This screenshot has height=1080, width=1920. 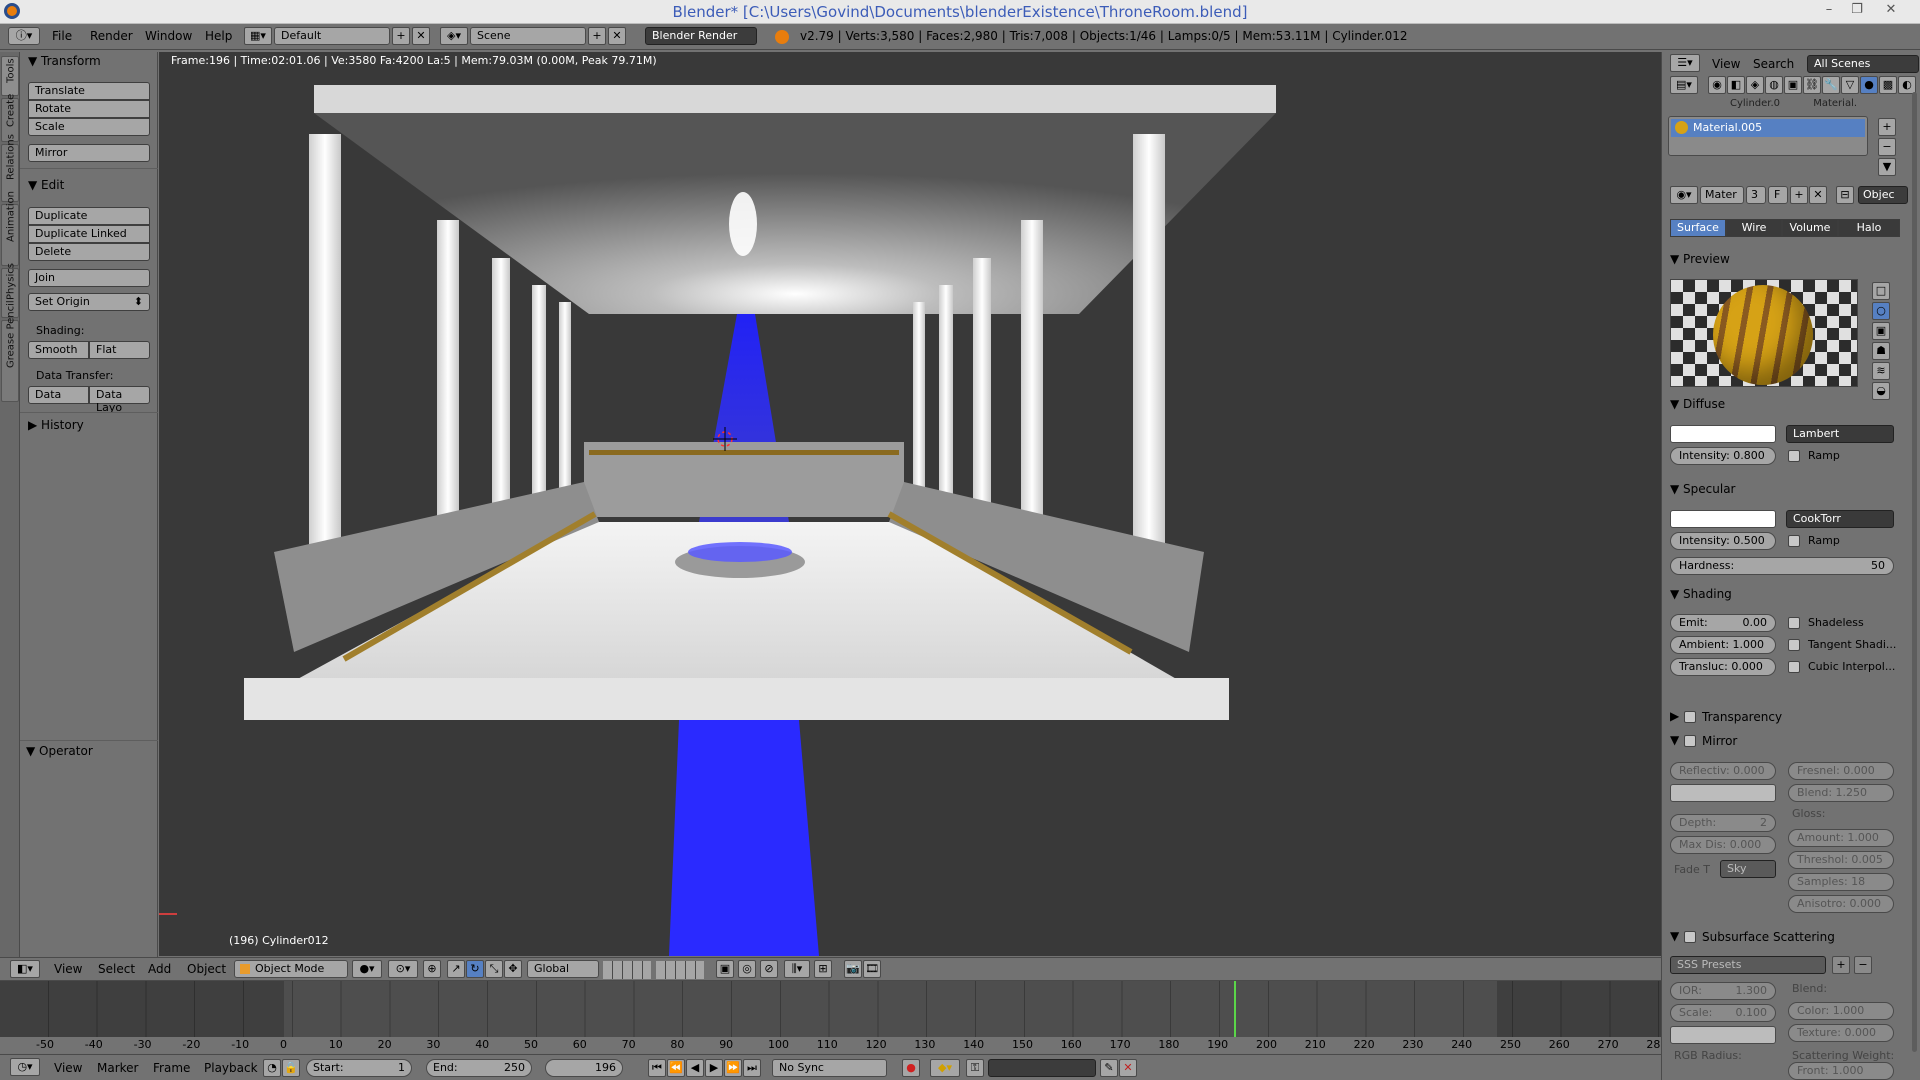 I want to click on editor-type-icon: ◧▾, so click(x=25, y=969).